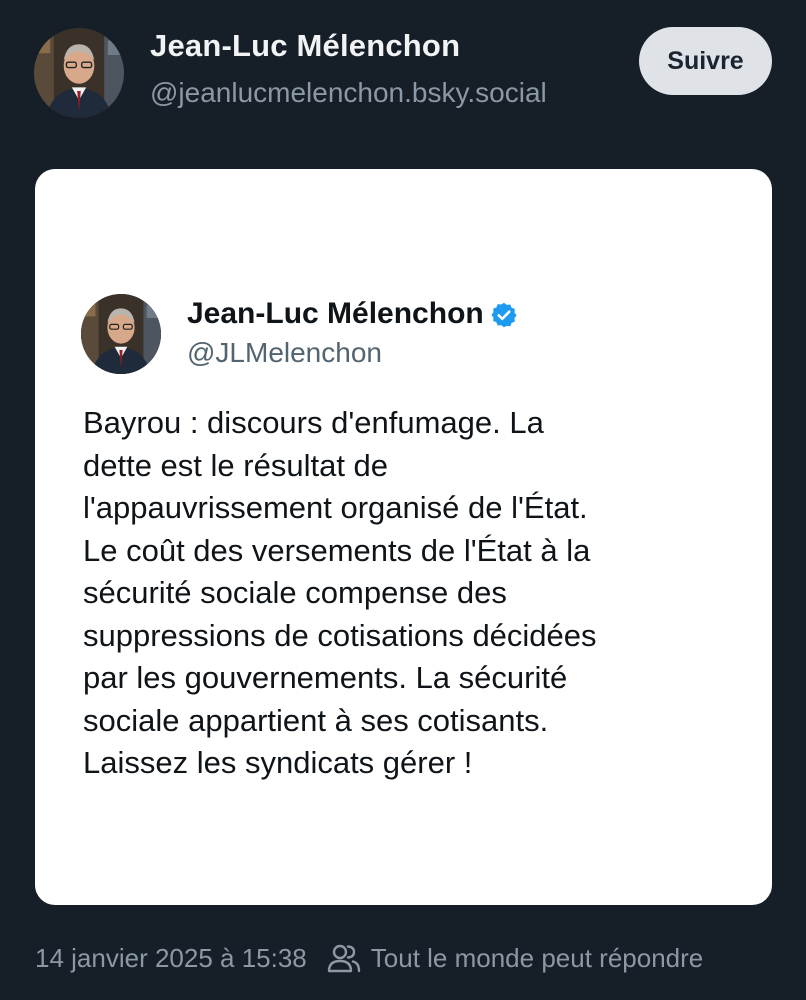 This screenshot has width=806, height=1000. I want to click on post-timestamp: 14 janvier 2025 à 15:38, so click(171, 958).